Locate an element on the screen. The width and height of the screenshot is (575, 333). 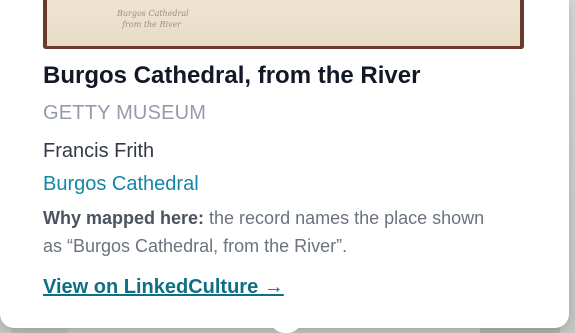
view-on-linkedculture-link: View on LinkedCulture → is located at coordinates (163, 287).